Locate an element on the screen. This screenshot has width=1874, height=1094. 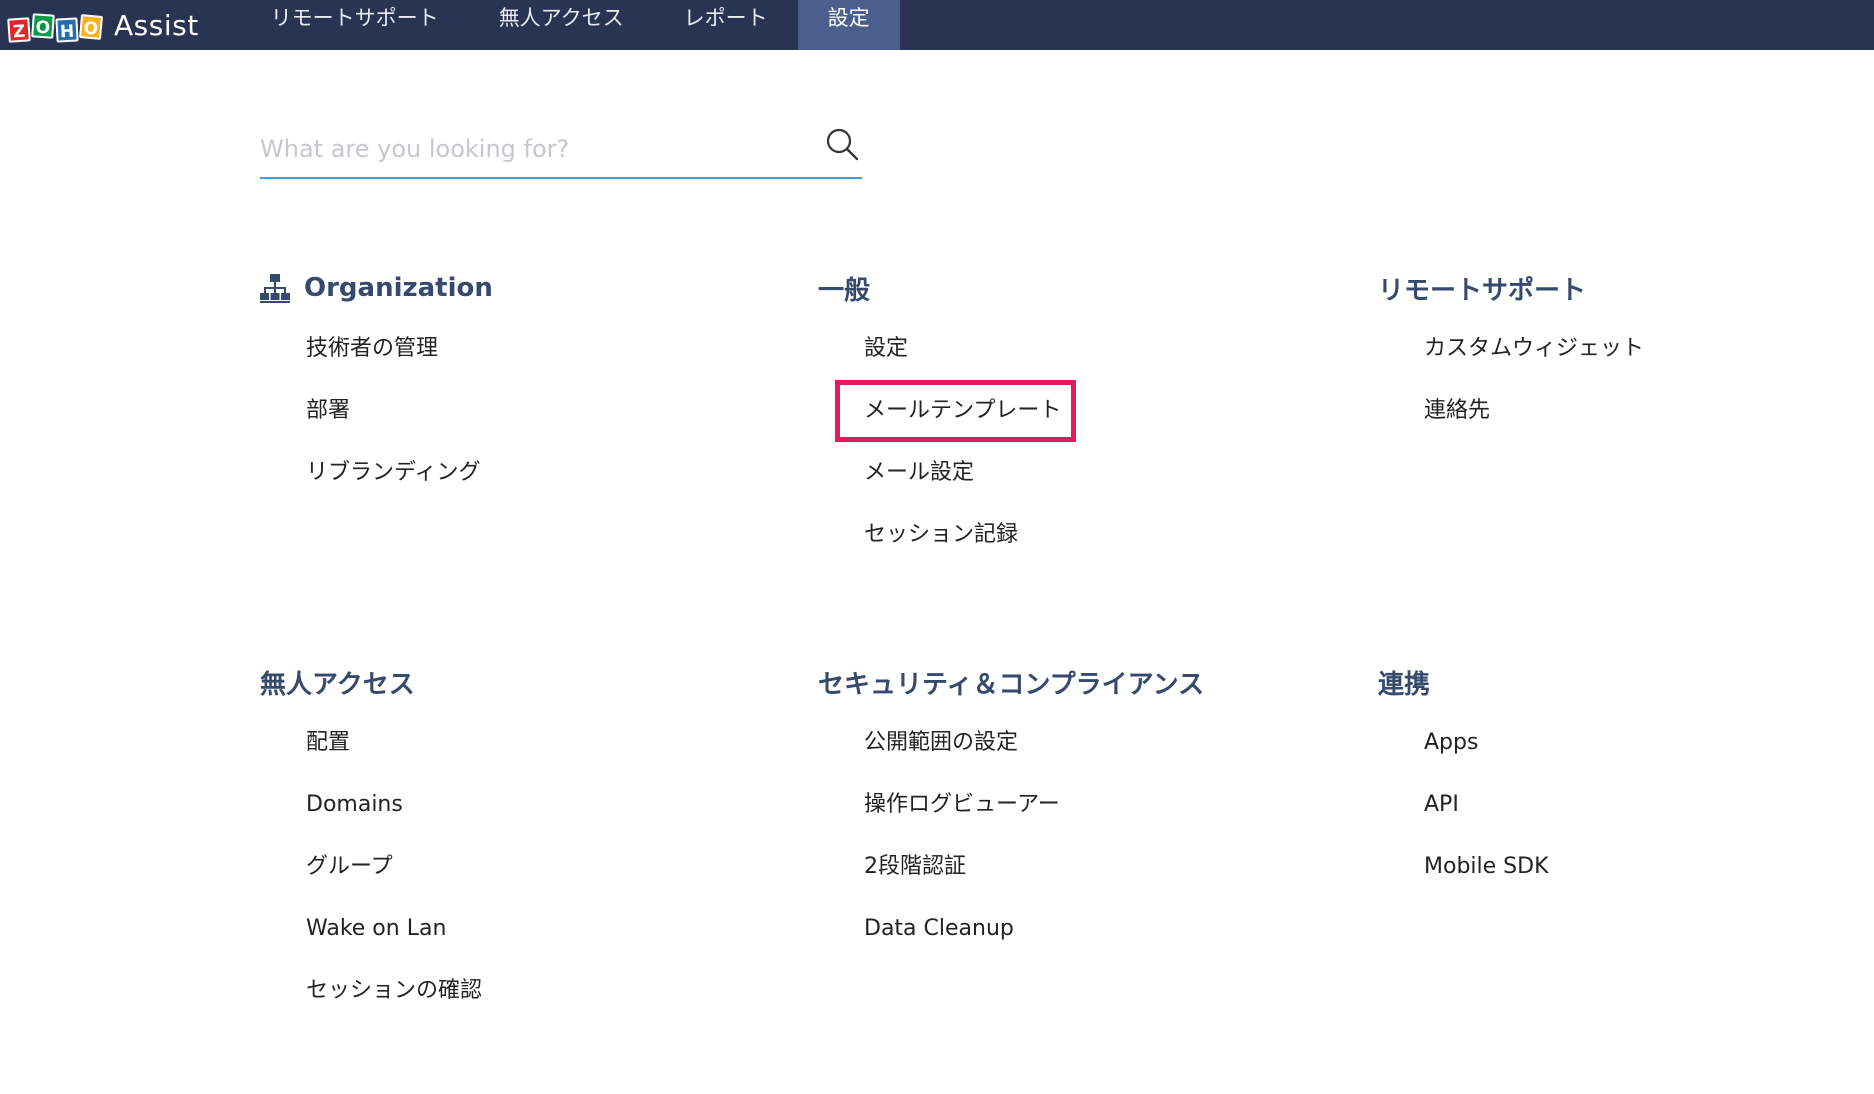
link-session-recording: セッション記録 is located at coordinates (967, 551).